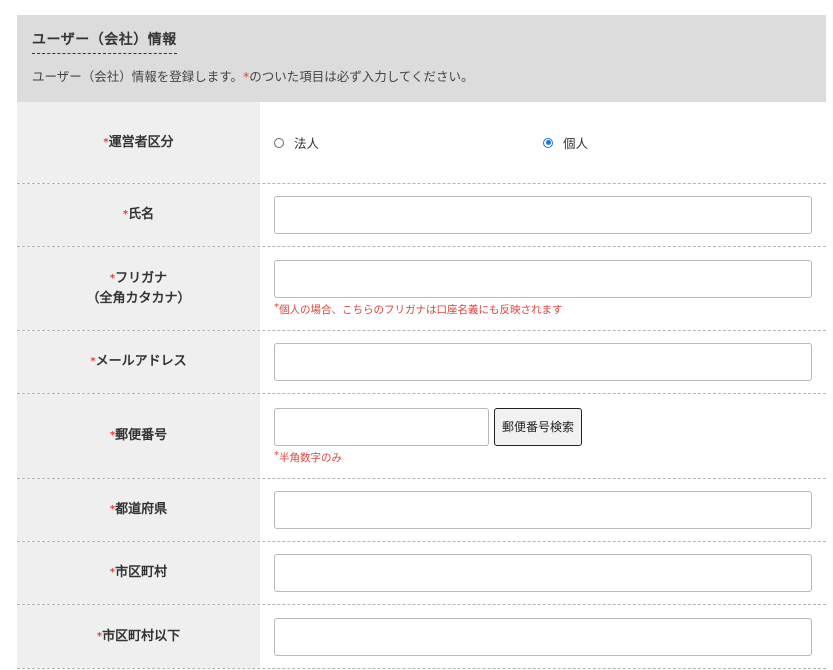 This screenshot has height=670, width=833. I want to click on prefecture-input, so click(543, 510).